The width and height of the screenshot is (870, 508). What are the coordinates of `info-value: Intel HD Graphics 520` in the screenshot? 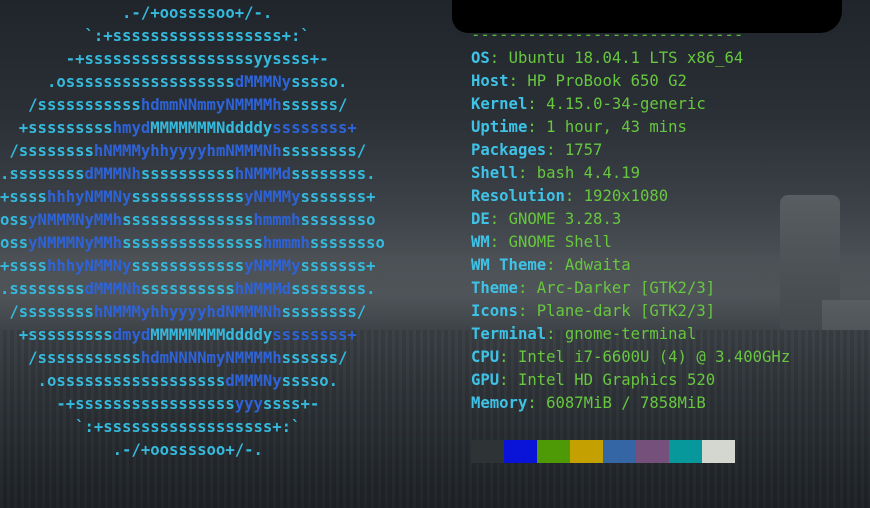 It's located at (616, 380).